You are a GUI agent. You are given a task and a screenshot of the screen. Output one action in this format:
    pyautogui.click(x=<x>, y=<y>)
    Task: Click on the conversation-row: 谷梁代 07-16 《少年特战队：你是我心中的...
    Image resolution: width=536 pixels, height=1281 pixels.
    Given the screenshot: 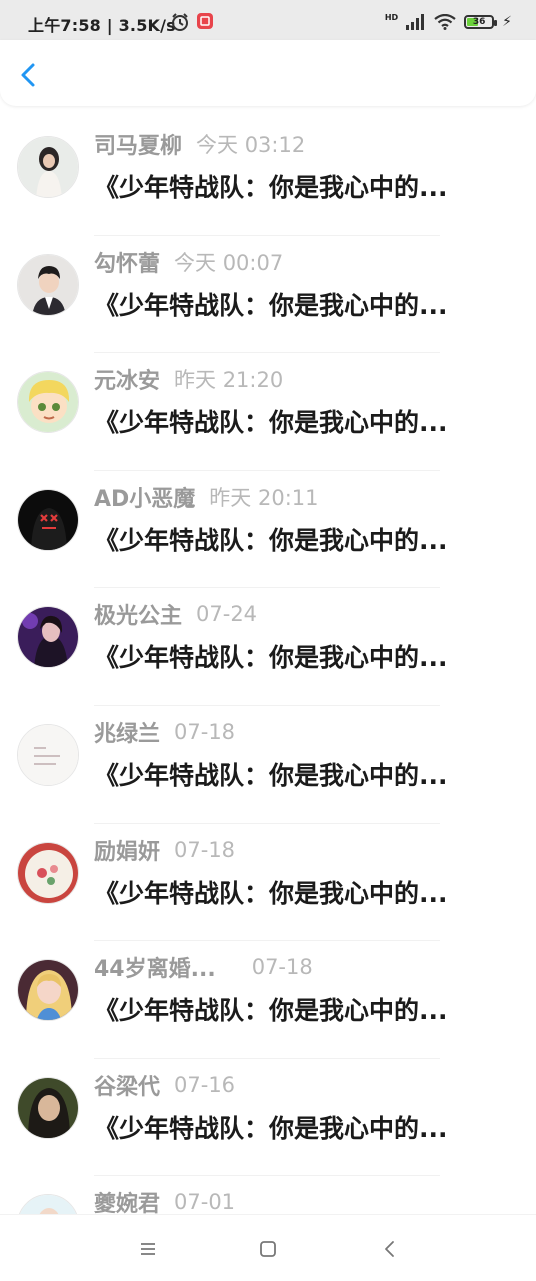 What is the action you would take?
    pyautogui.click(x=268, y=1118)
    